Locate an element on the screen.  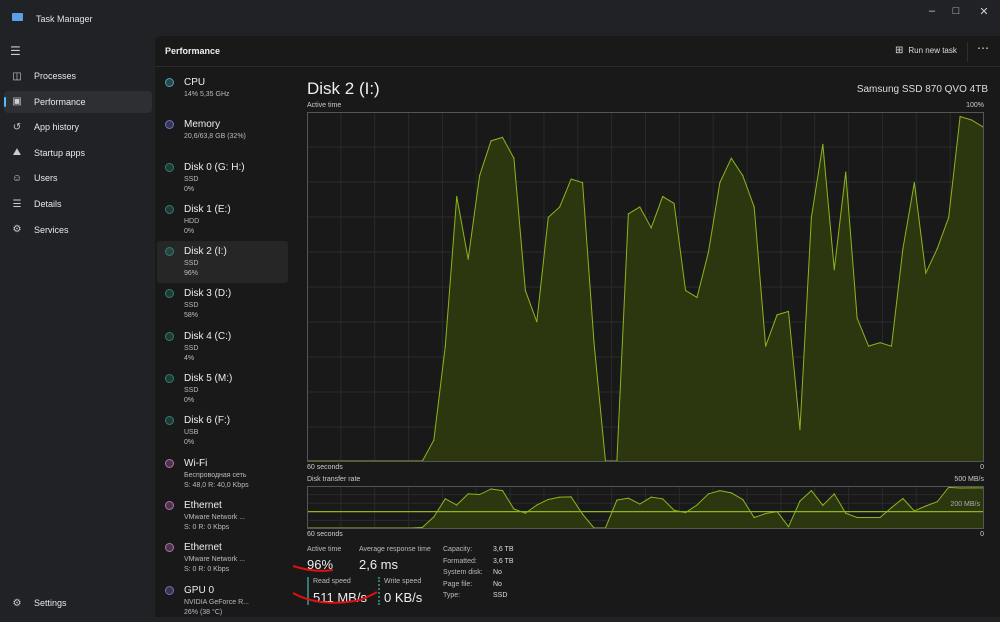
users-icon: ☺ is located at coordinates (17, 178).